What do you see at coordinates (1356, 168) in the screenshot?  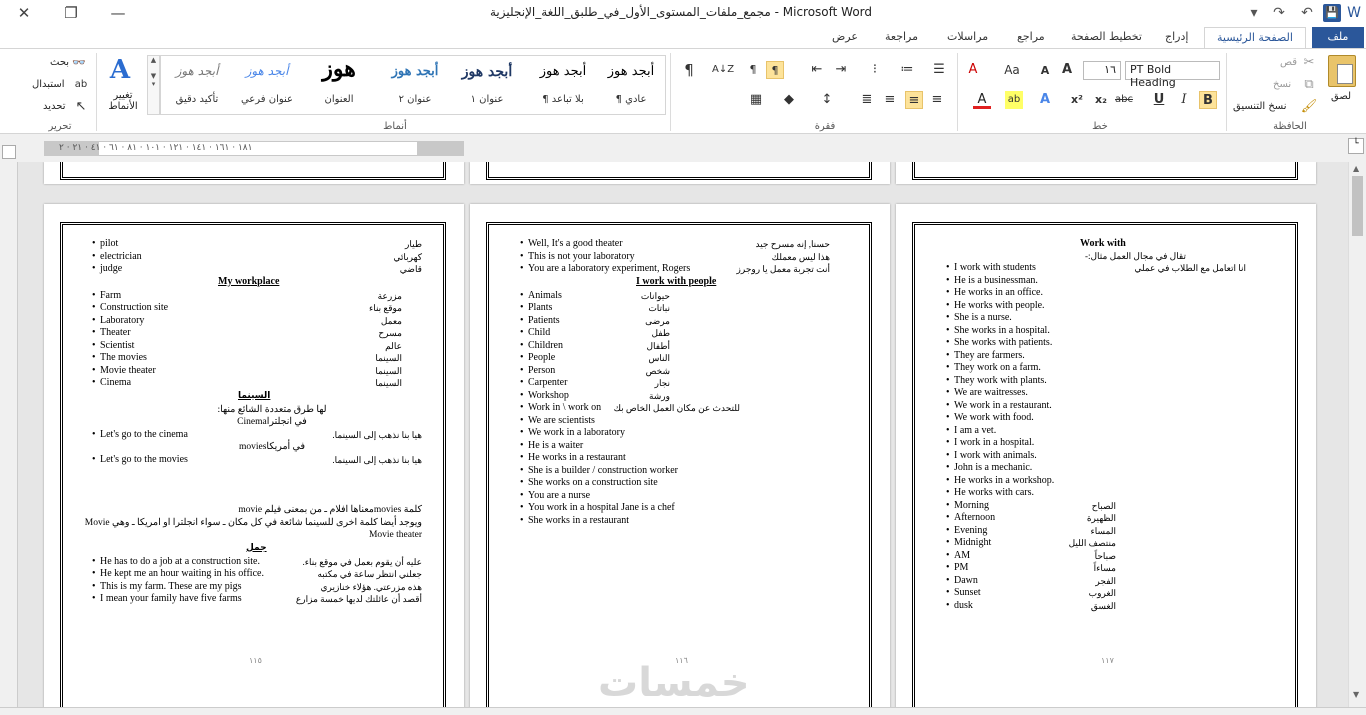 I see `scroll-up-icon: ▲` at bounding box center [1356, 168].